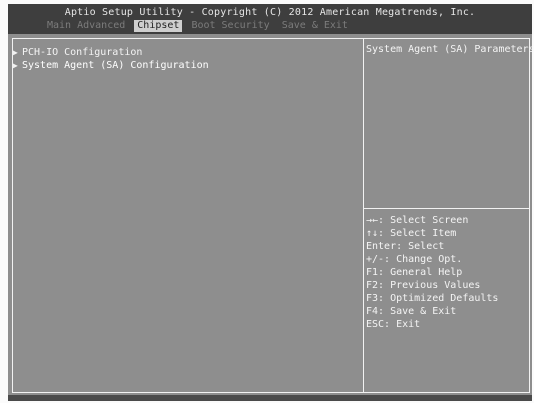 This screenshot has height=403, width=534. I want to click on key-enter-select: Enter: Select, so click(405, 246).